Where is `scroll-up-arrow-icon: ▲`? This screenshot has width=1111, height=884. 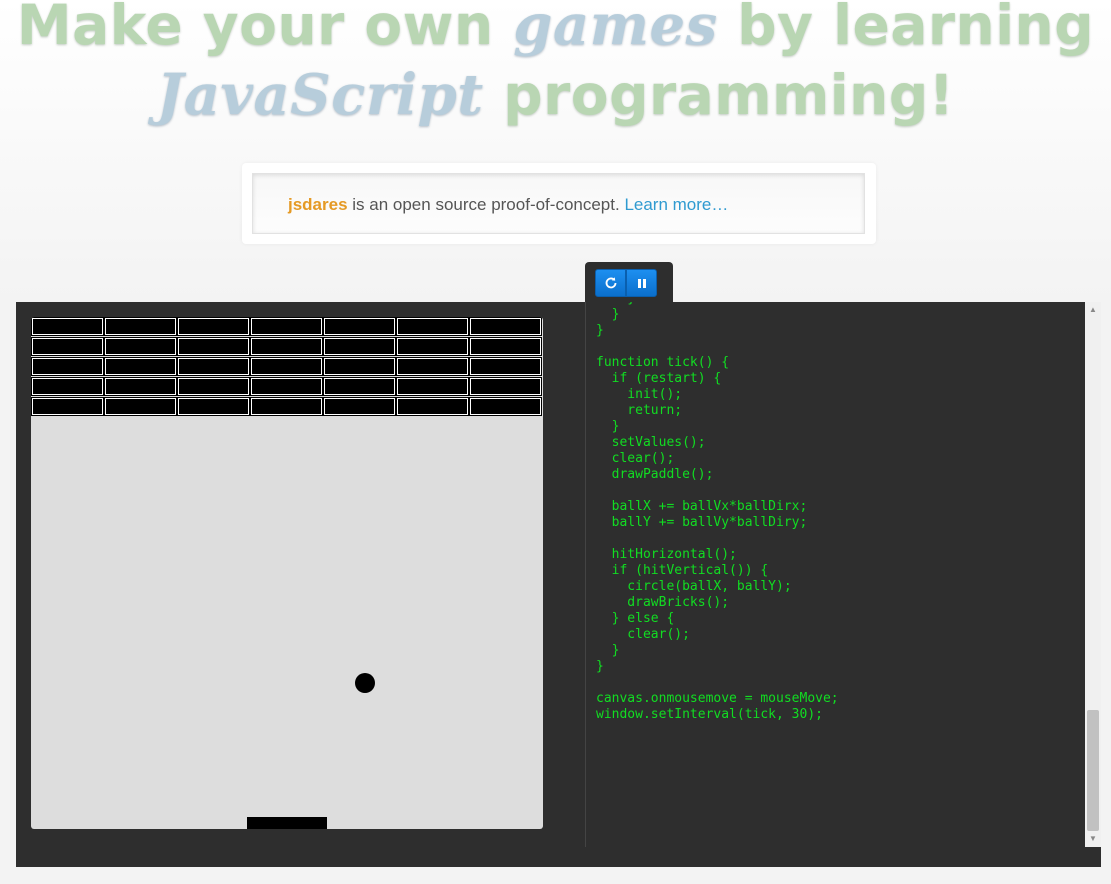 scroll-up-arrow-icon: ▲ is located at coordinates (1093, 310).